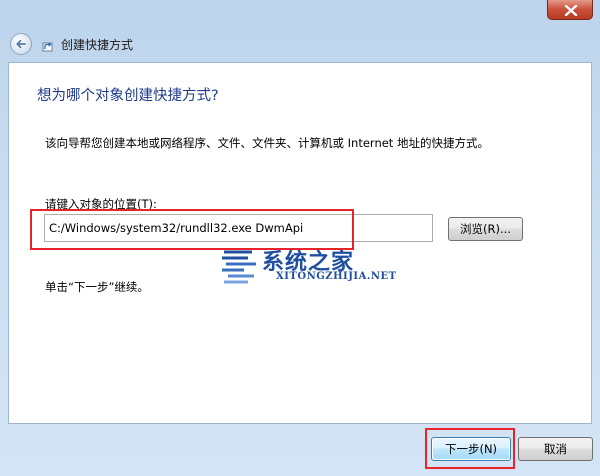 Image resolution: width=600 pixels, height=476 pixels. I want to click on close-button, so click(570, 10).